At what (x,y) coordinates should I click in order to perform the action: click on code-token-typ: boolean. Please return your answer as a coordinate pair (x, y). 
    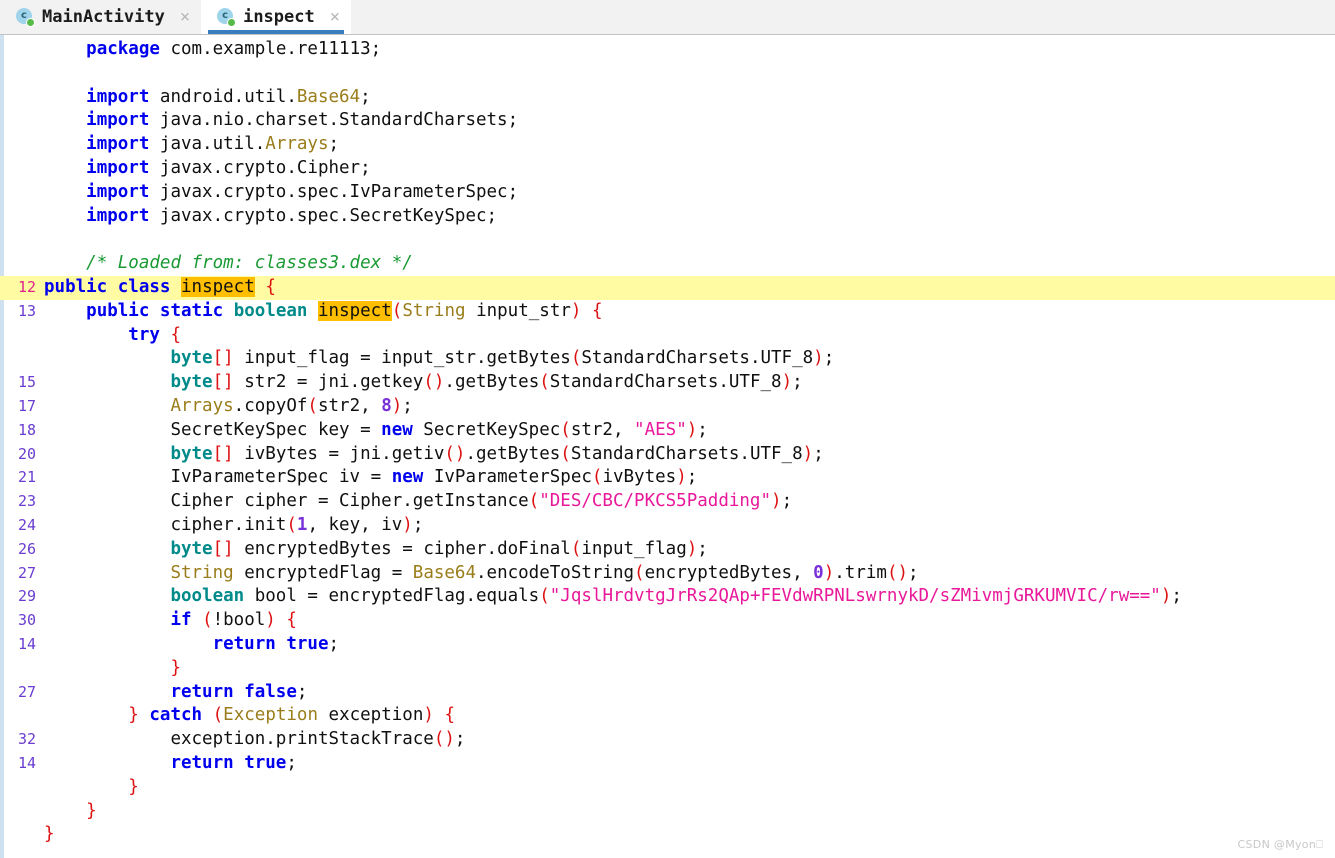
    Looking at the image, I should click on (270, 310).